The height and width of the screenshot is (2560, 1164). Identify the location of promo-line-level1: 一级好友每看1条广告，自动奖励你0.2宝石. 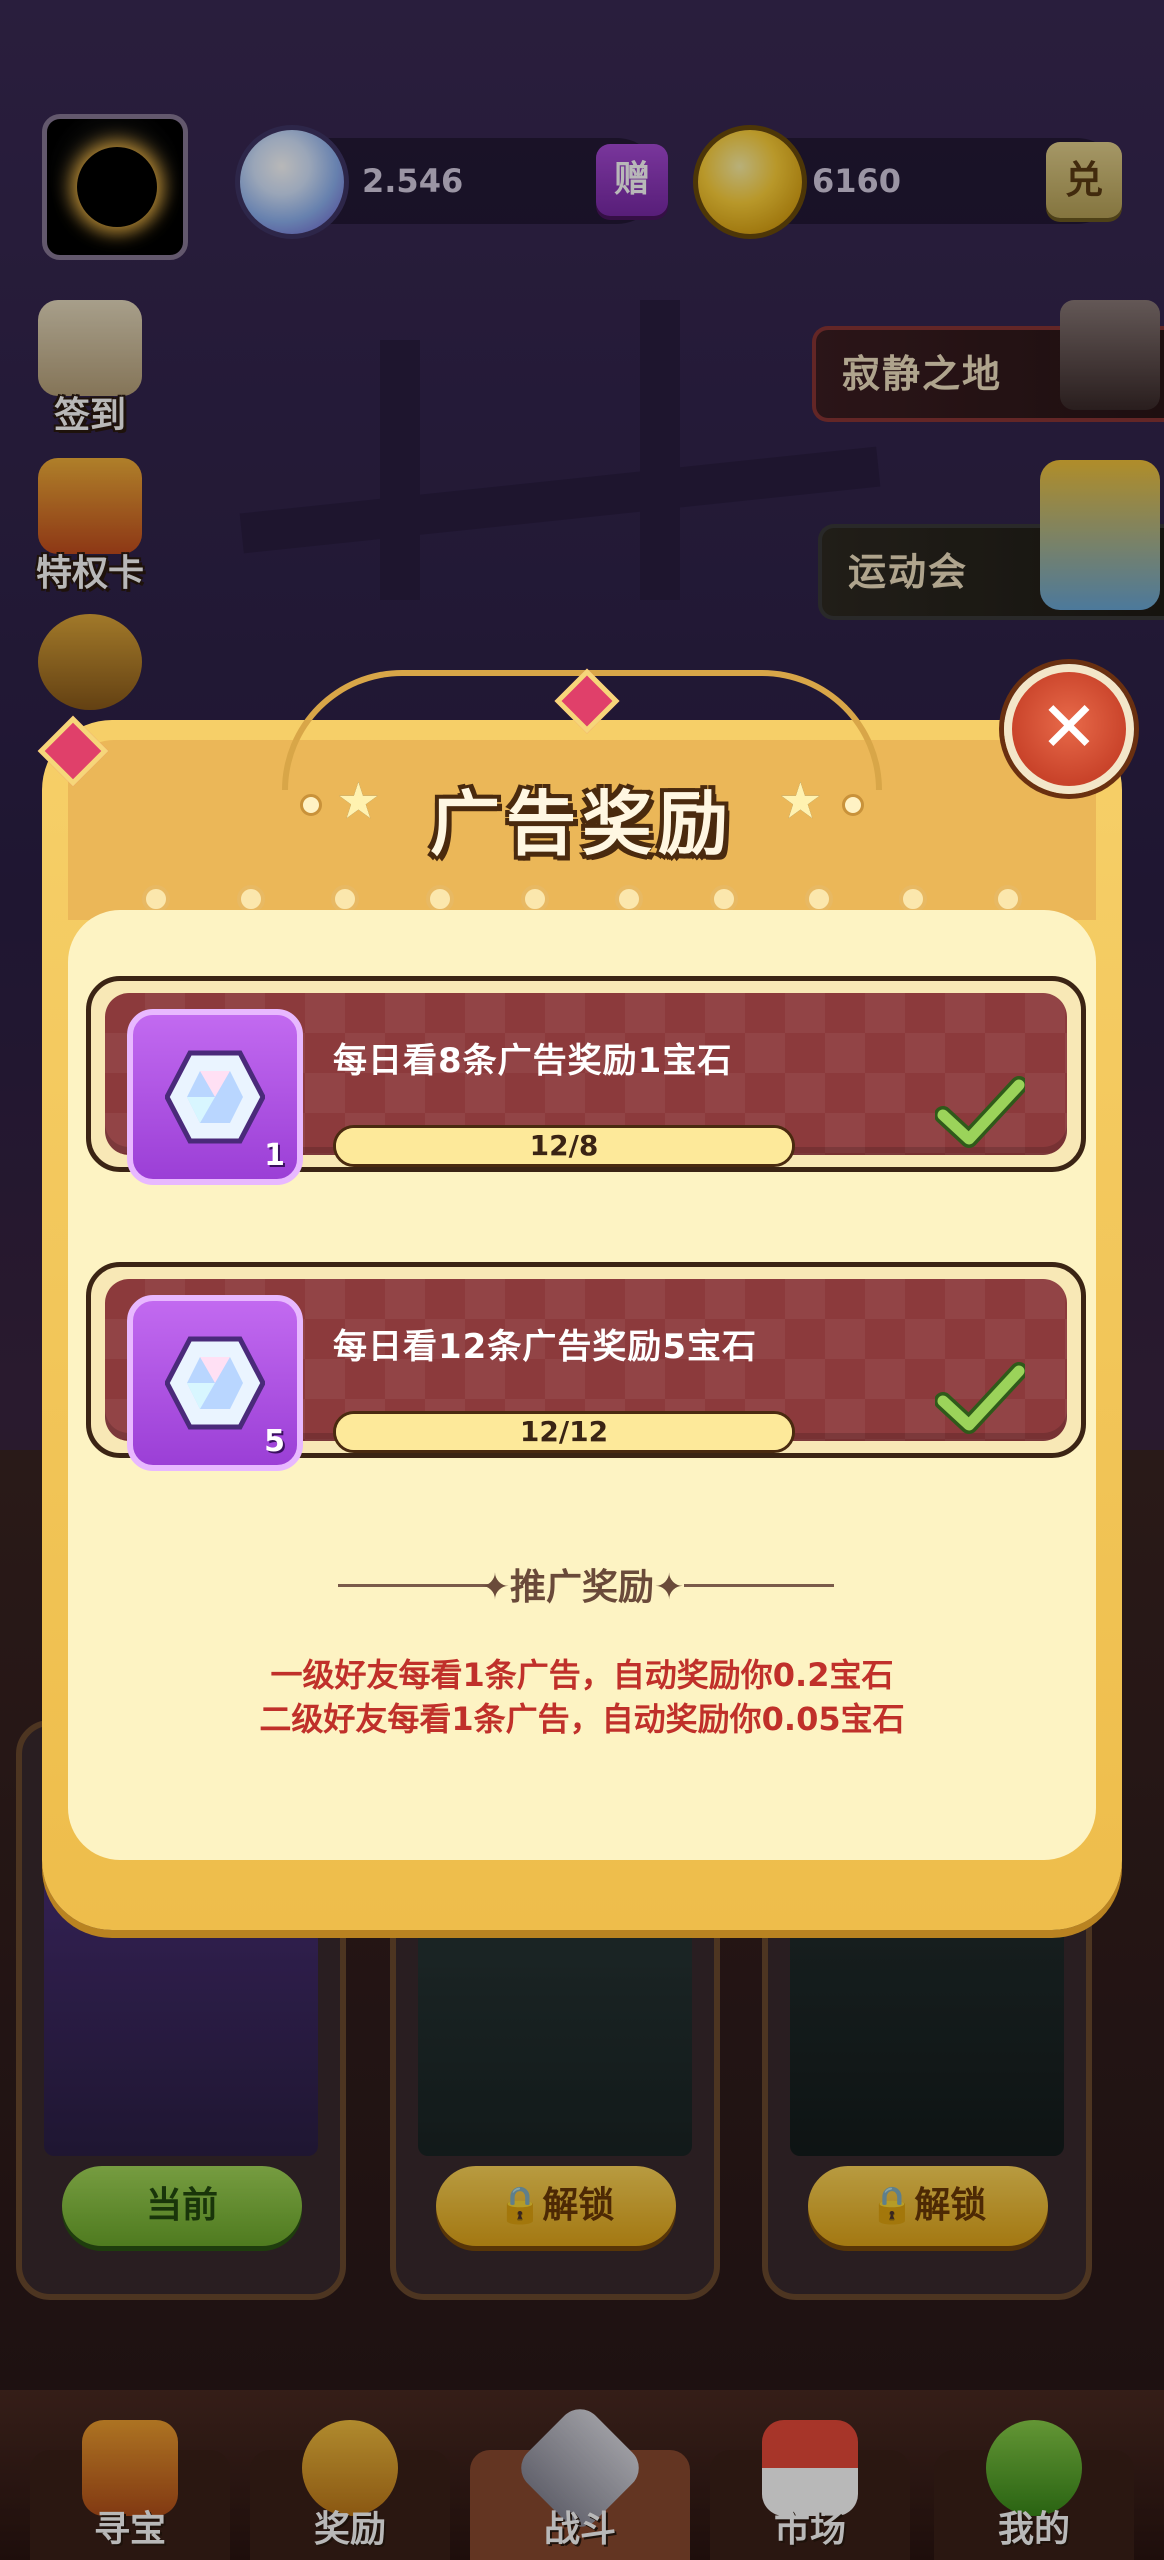
(582, 1675).